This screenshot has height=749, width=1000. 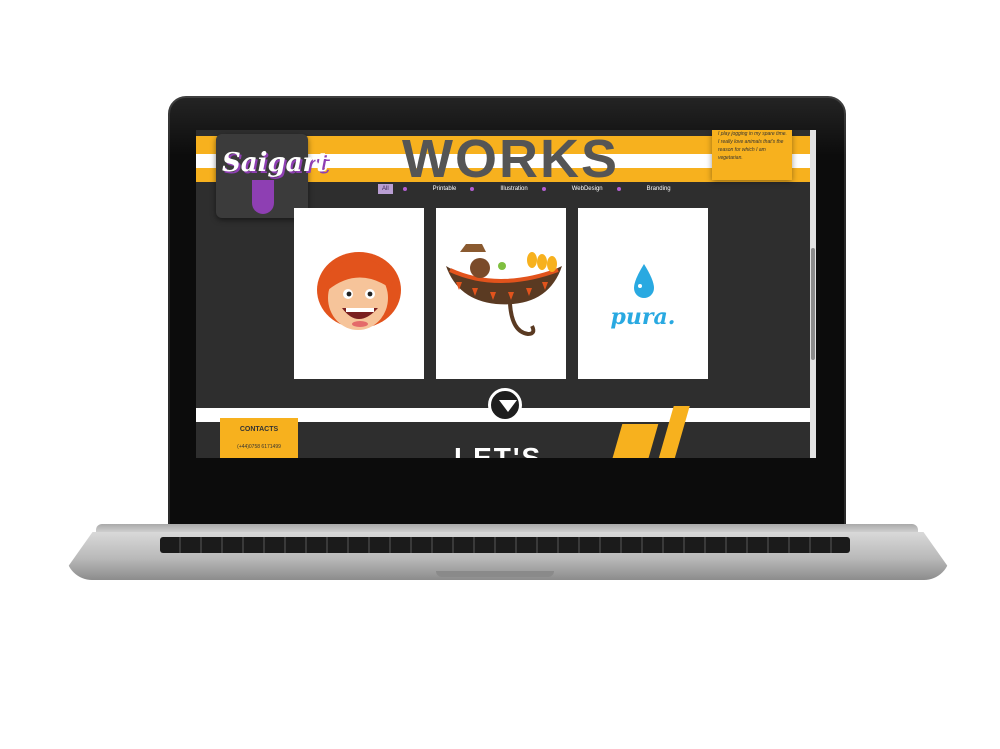 I want to click on logo: Saigart, so click(x=272, y=176).